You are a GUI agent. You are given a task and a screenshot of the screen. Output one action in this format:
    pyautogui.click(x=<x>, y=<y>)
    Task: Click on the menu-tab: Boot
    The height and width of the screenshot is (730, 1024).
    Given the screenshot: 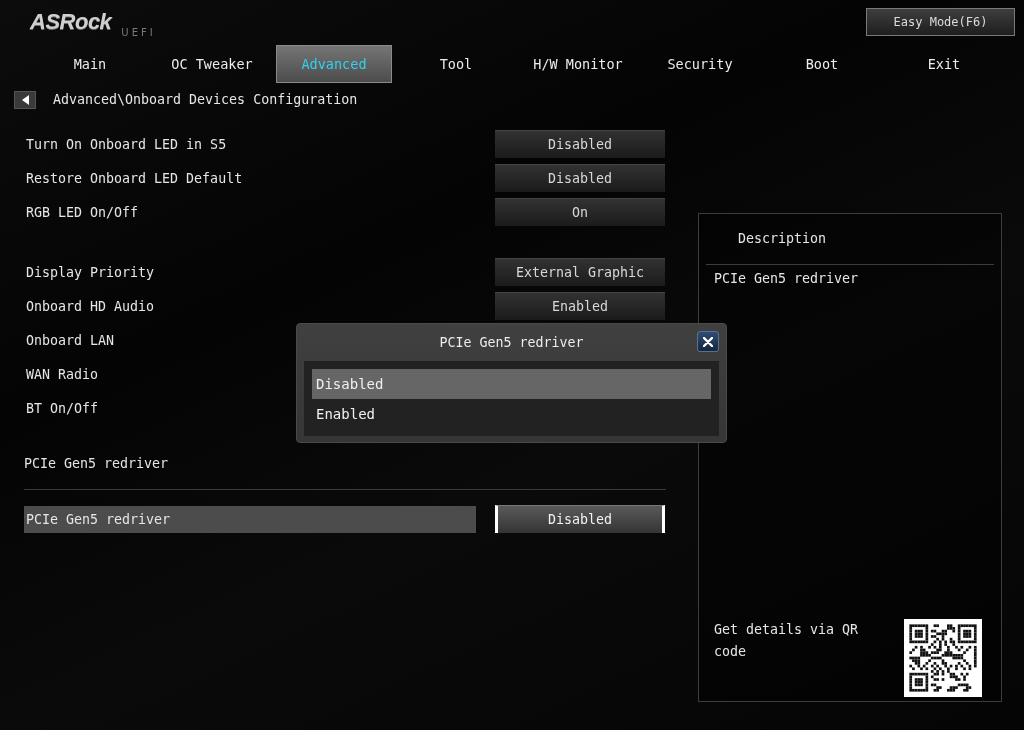 What is the action you would take?
    pyautogui.click(x=822, y=64)
    